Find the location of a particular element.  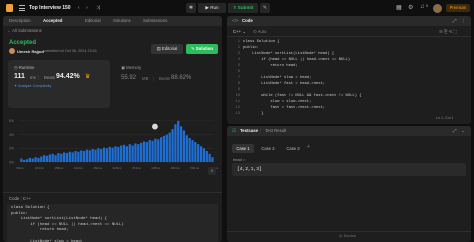

shuffle-icon: ⤨ is located at coordinates (98, 8).